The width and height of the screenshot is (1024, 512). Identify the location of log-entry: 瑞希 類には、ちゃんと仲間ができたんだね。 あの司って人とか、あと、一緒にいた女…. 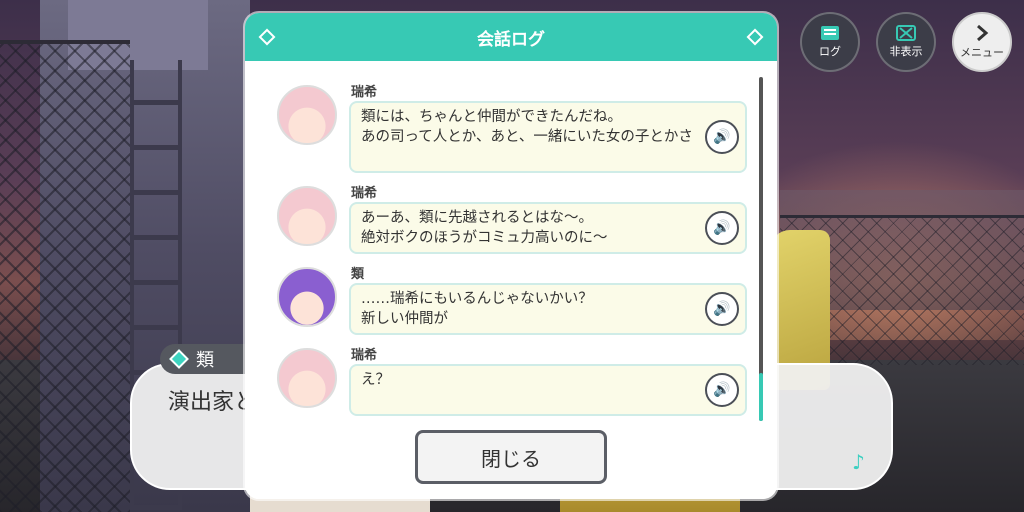
(517, 127).